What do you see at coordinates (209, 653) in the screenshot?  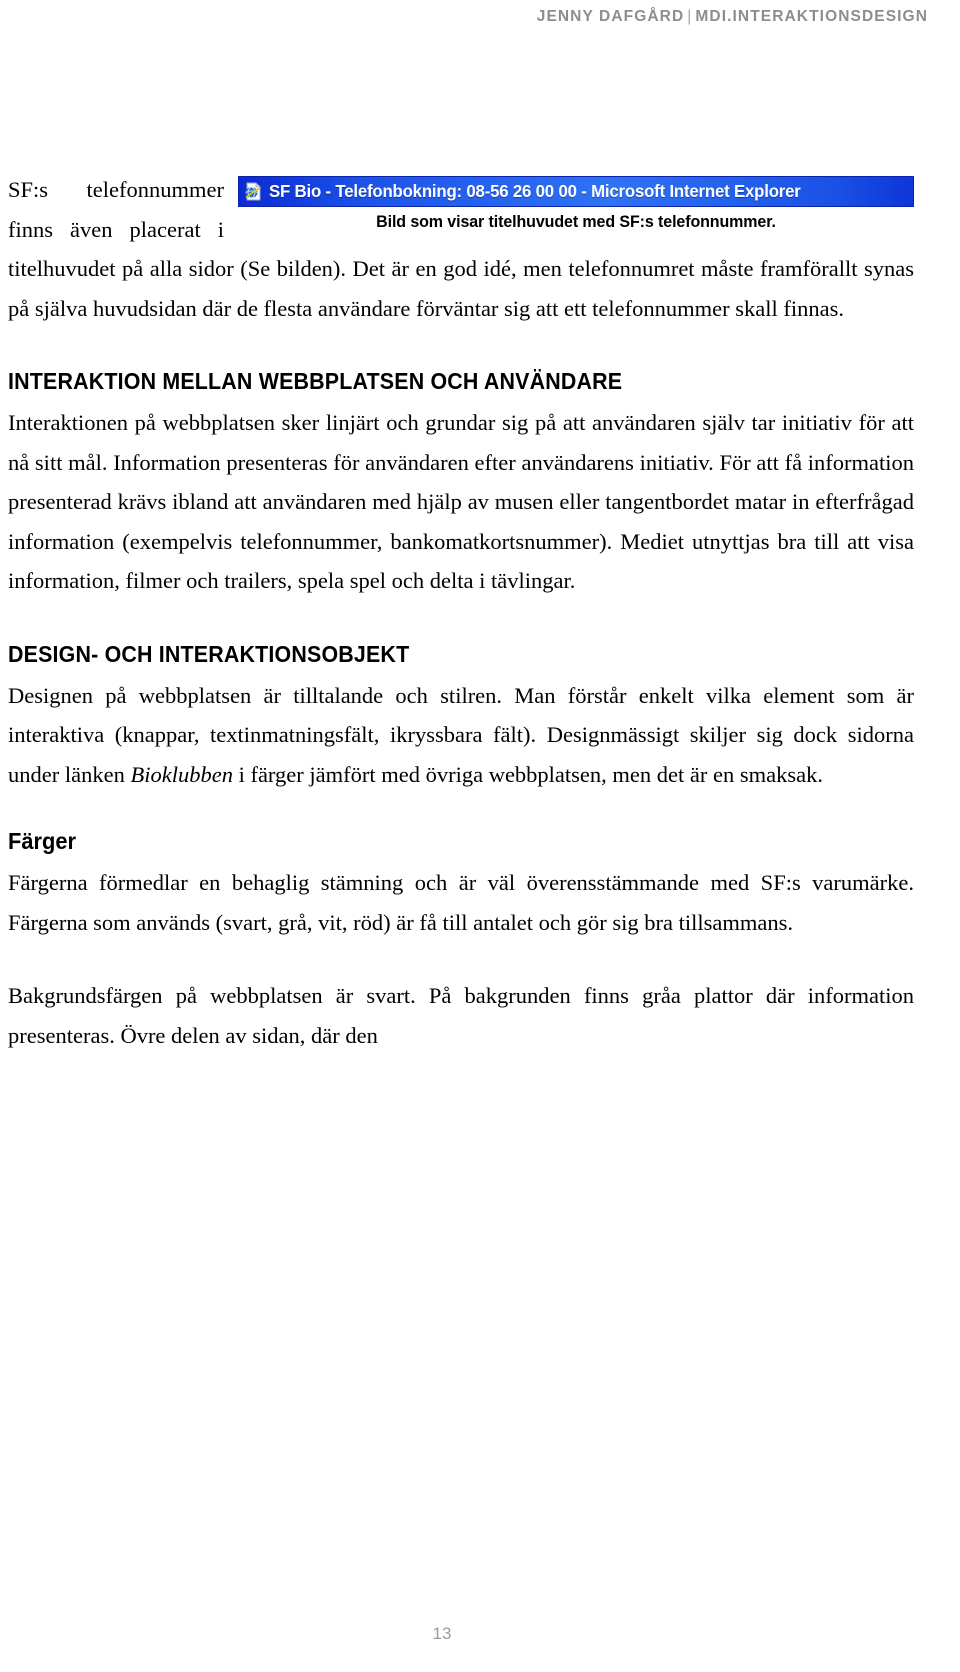 I see `heading-design-och-interaktionsobjekt: DESIGN- OCH INTERAKTIONSOBJEKT` at bounding box center [209, 653].